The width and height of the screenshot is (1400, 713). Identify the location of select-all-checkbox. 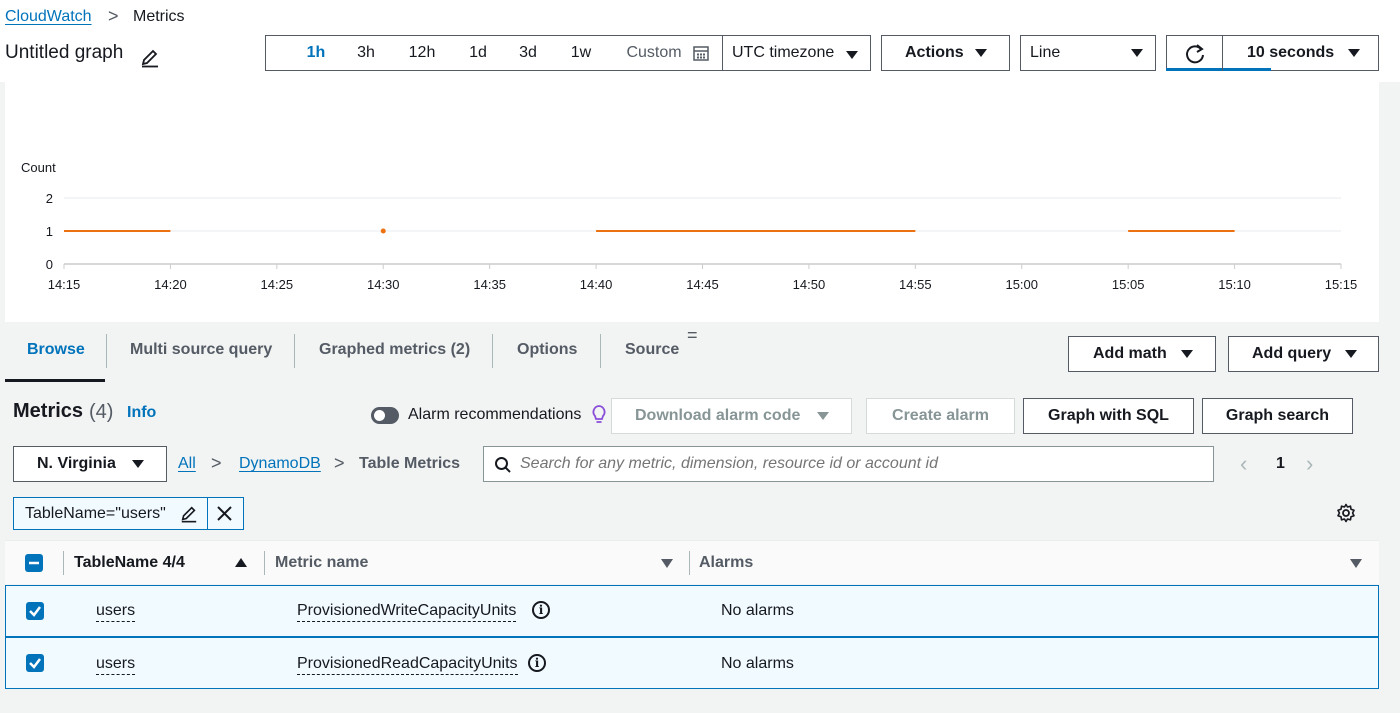
(34, 563).